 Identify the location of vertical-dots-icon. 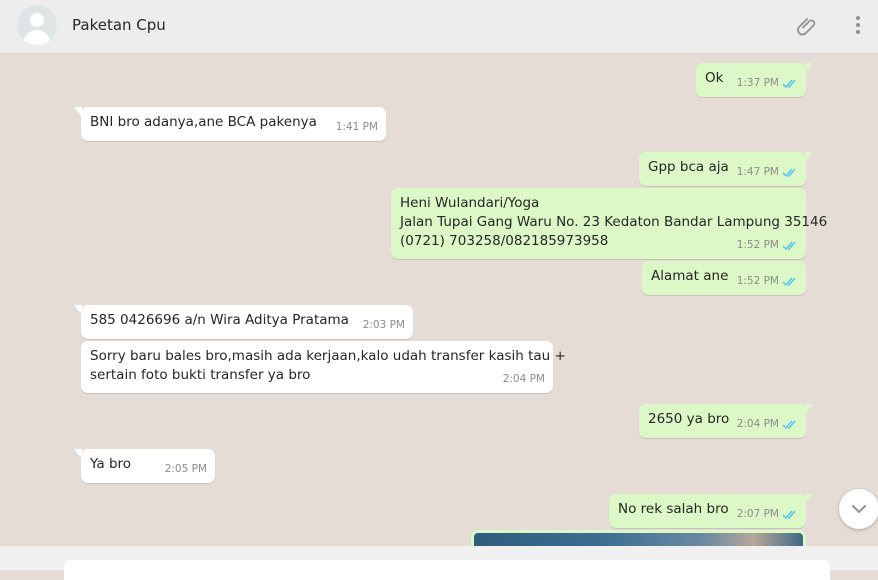
(858, 26).